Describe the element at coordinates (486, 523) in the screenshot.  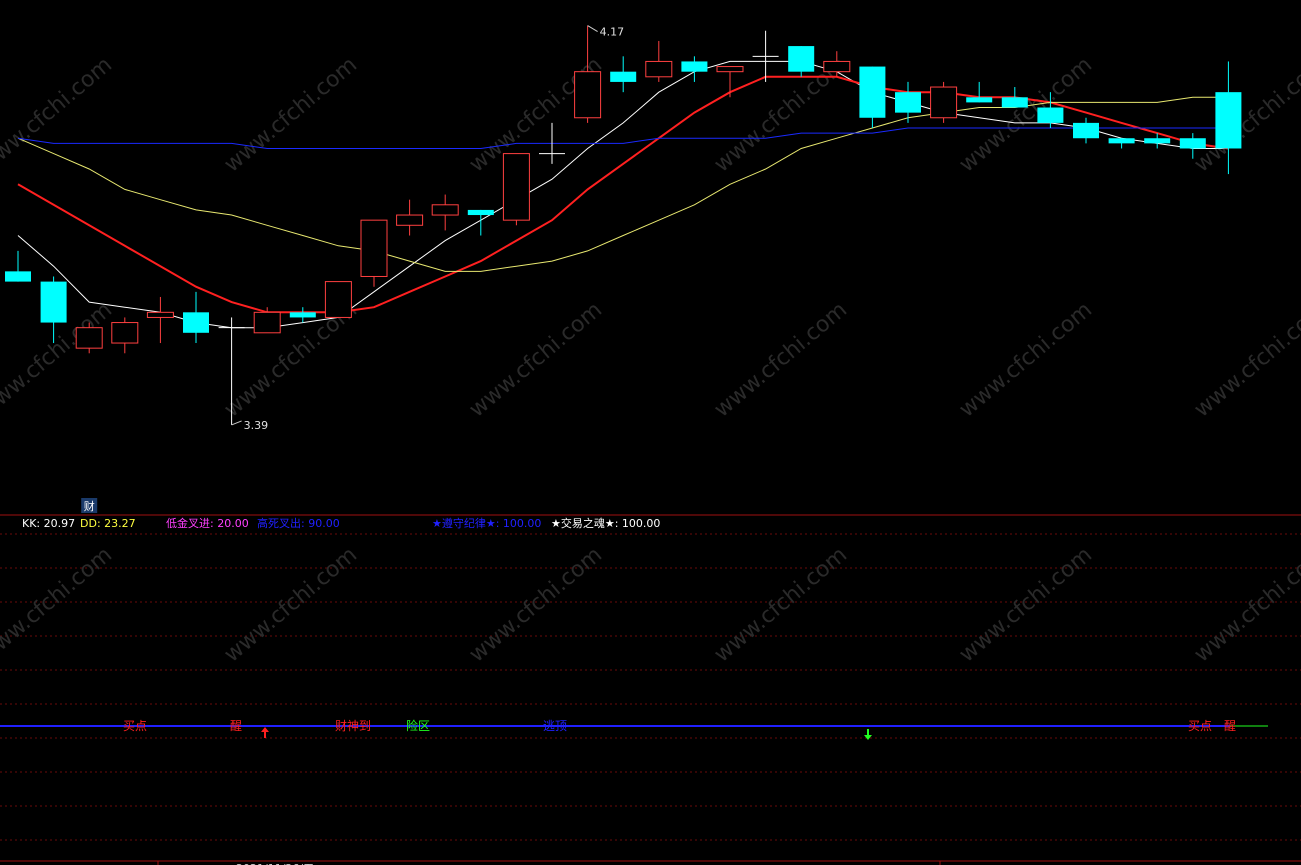
I see `legend-item: ★遵守纪律★: 100.00` at that location.